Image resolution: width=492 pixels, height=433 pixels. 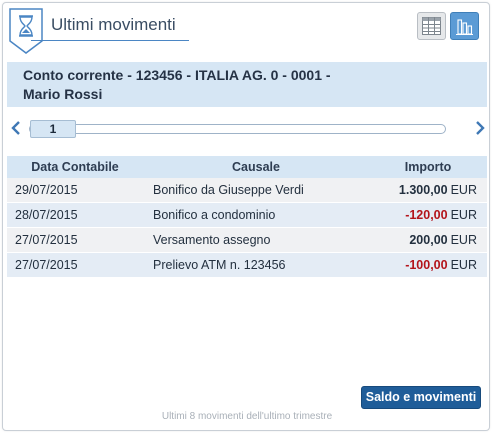 I want to click on row-amount: -120,00 EUR, so click(x=428, y=215).